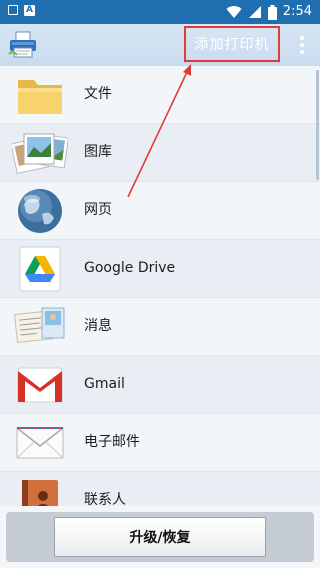 This screenshot has height=568, width=320. I want to click on list-item-label: 电子邮件, so click(112, 442).